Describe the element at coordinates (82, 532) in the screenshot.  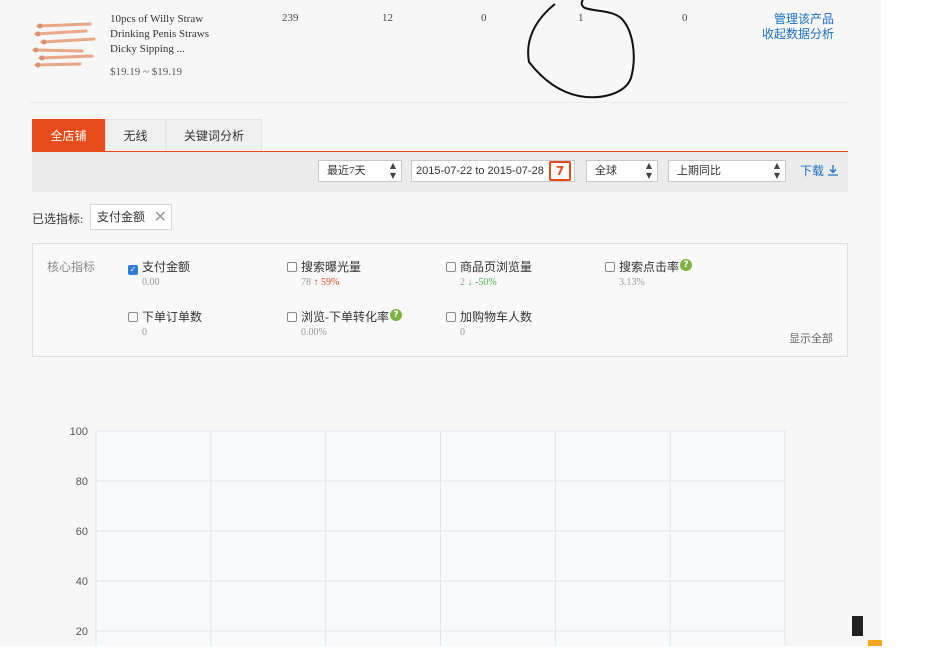
I see `chart-y-tick-label: 60` at that location.